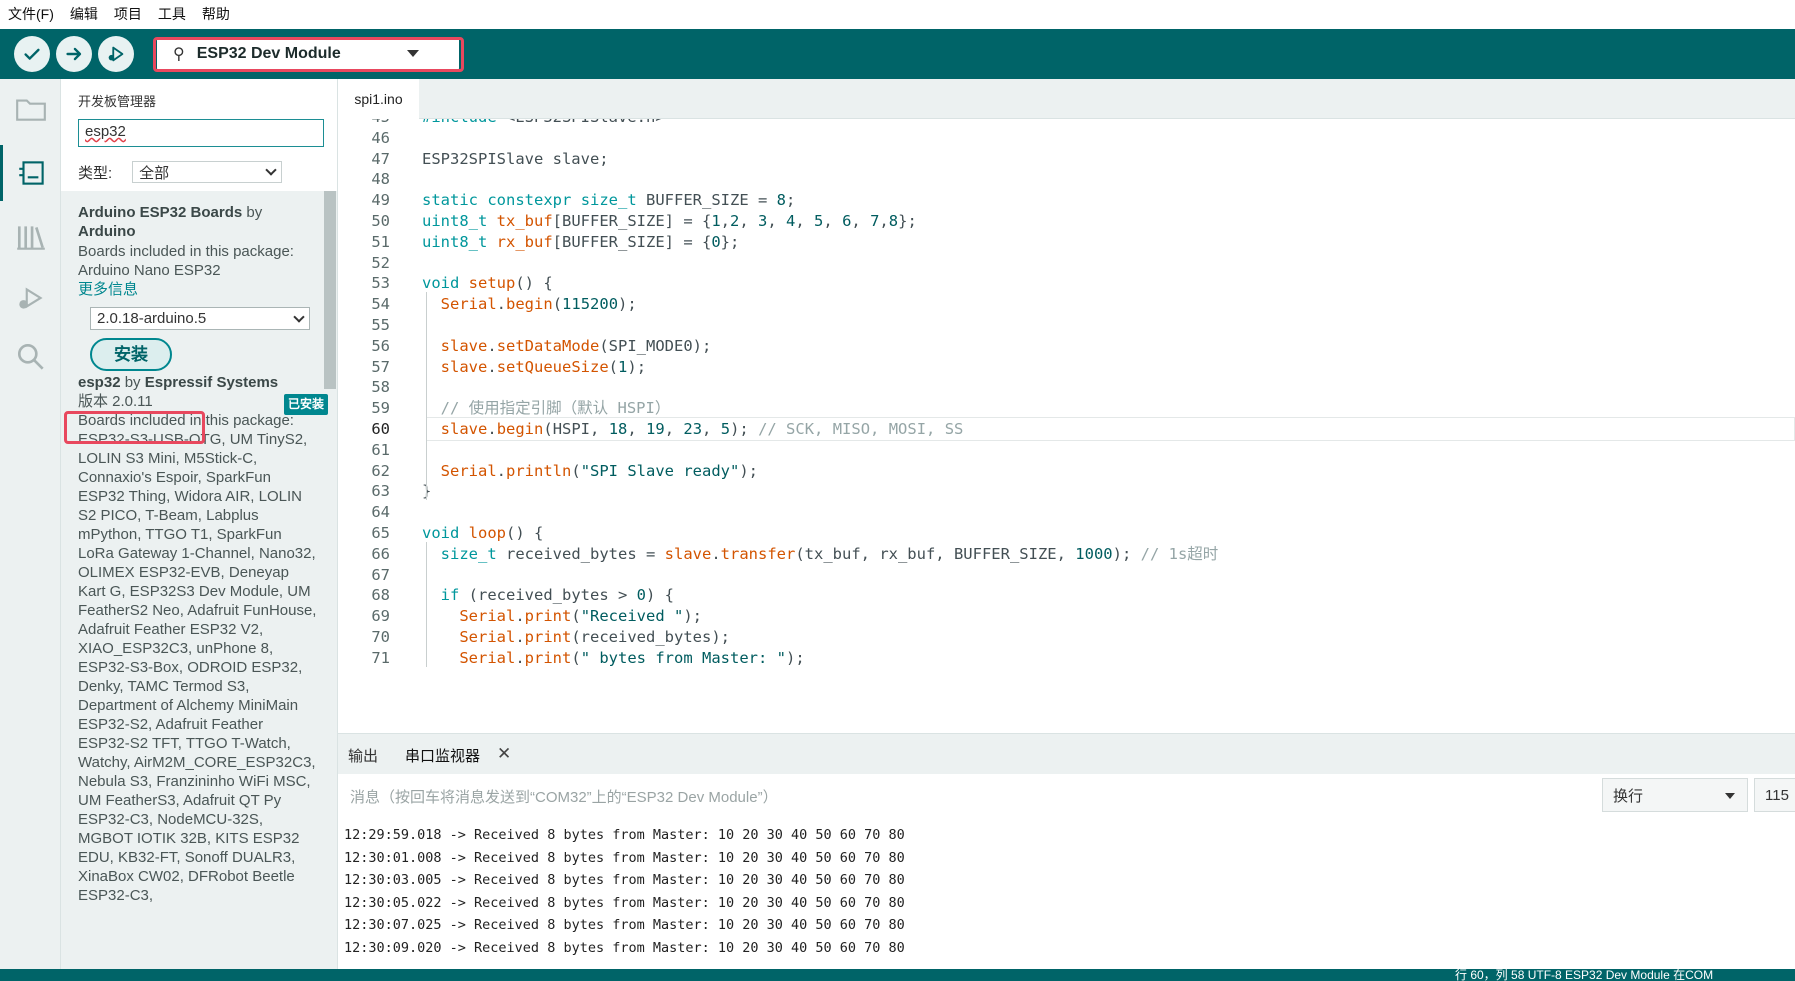 This screenshot has width=1795, height=981. I want to click on verify-button, so click(32, 54).